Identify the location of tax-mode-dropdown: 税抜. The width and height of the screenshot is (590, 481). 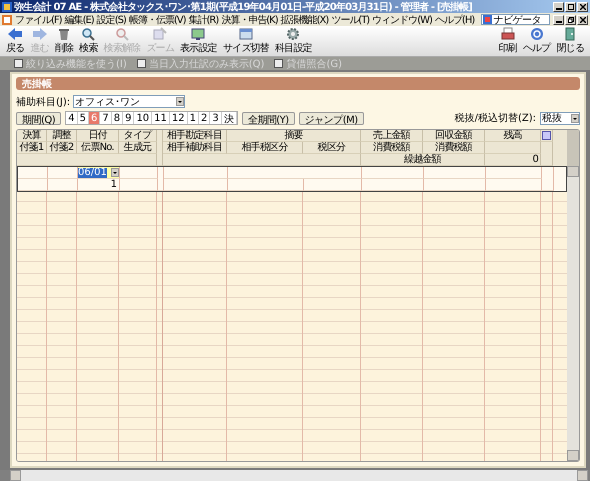
(560, 118).